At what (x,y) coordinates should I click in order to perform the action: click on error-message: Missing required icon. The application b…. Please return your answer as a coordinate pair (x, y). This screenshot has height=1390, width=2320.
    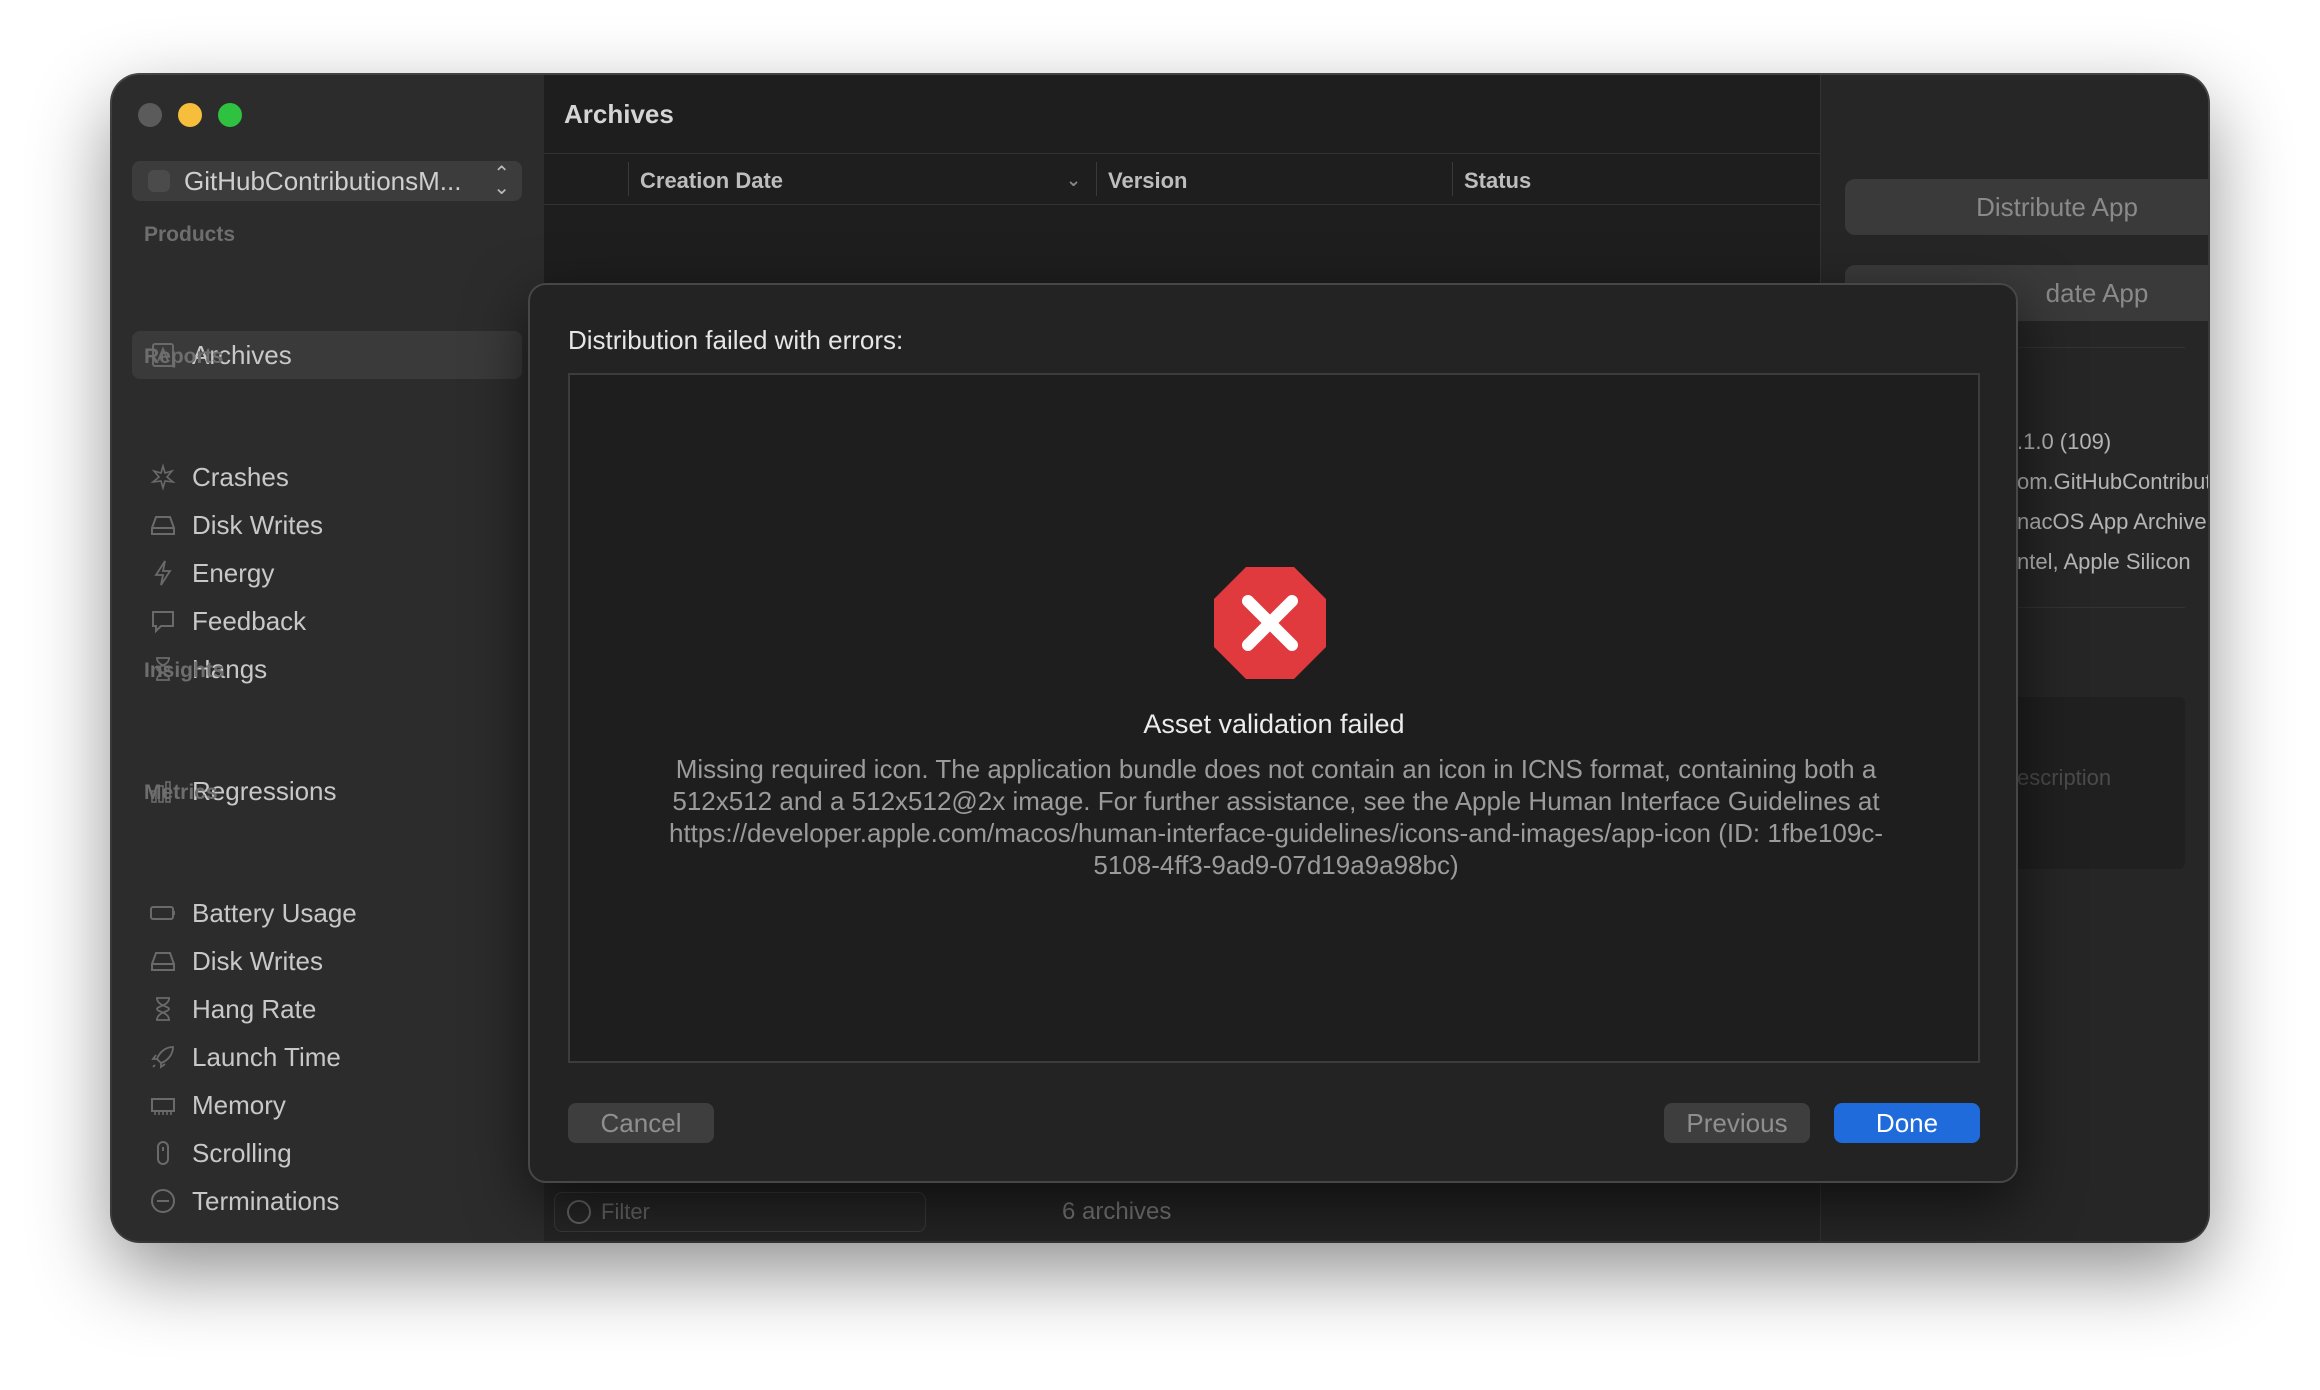
    Looking at the image, I should click on (1276, 817).